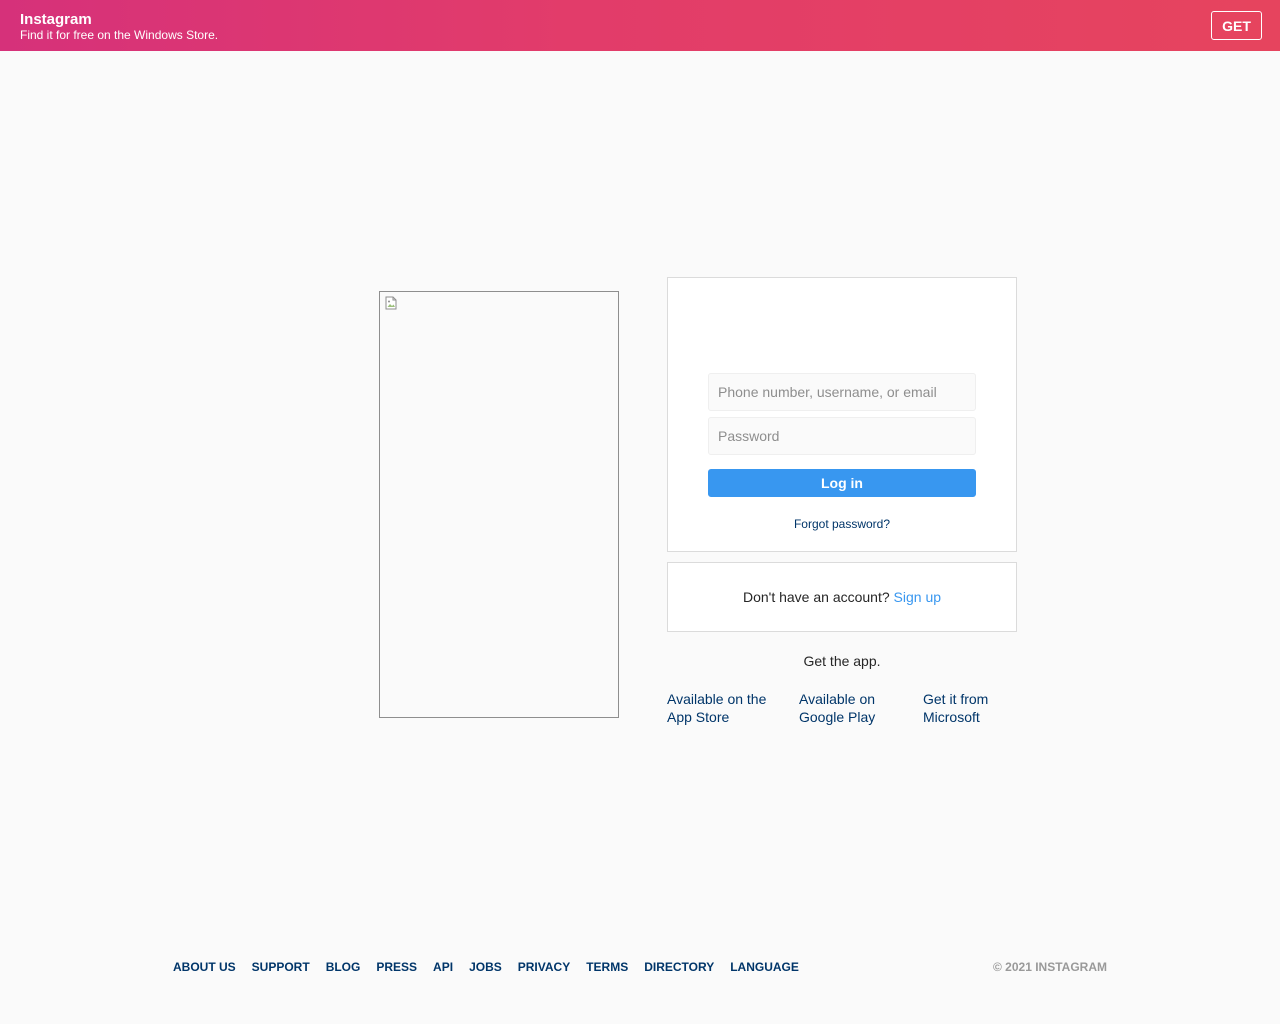 This screenshot has width=1280, height=1024. I want to click on signup-card: Don't have an account? Sign up, so click(842, 597).